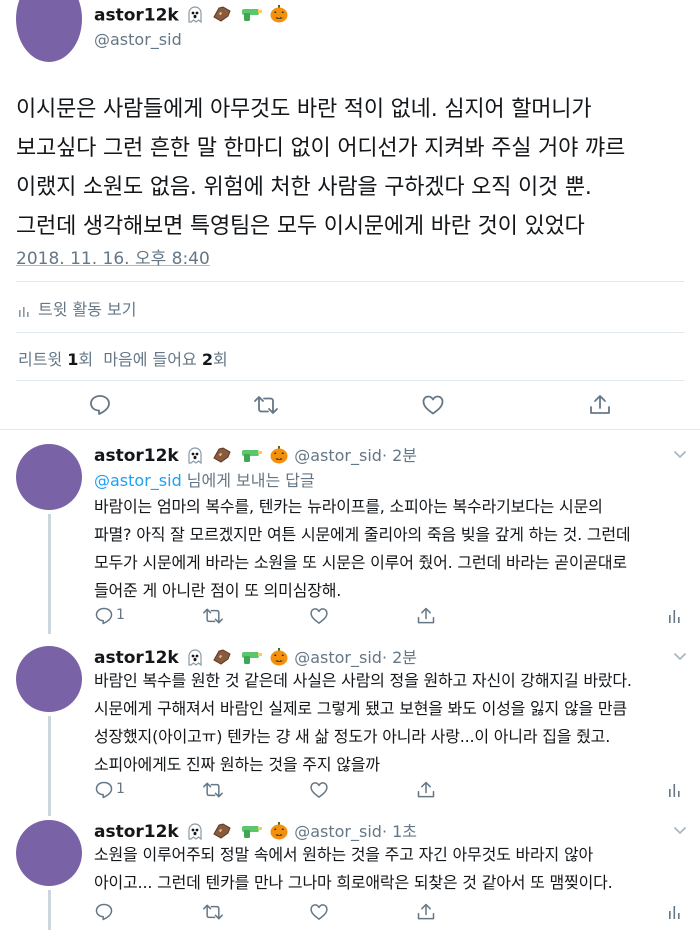 The width and height of the screenshot is (700, 930). I want to click on tweet-activity-link: 트윗 활동 보기, so click(77, 308).